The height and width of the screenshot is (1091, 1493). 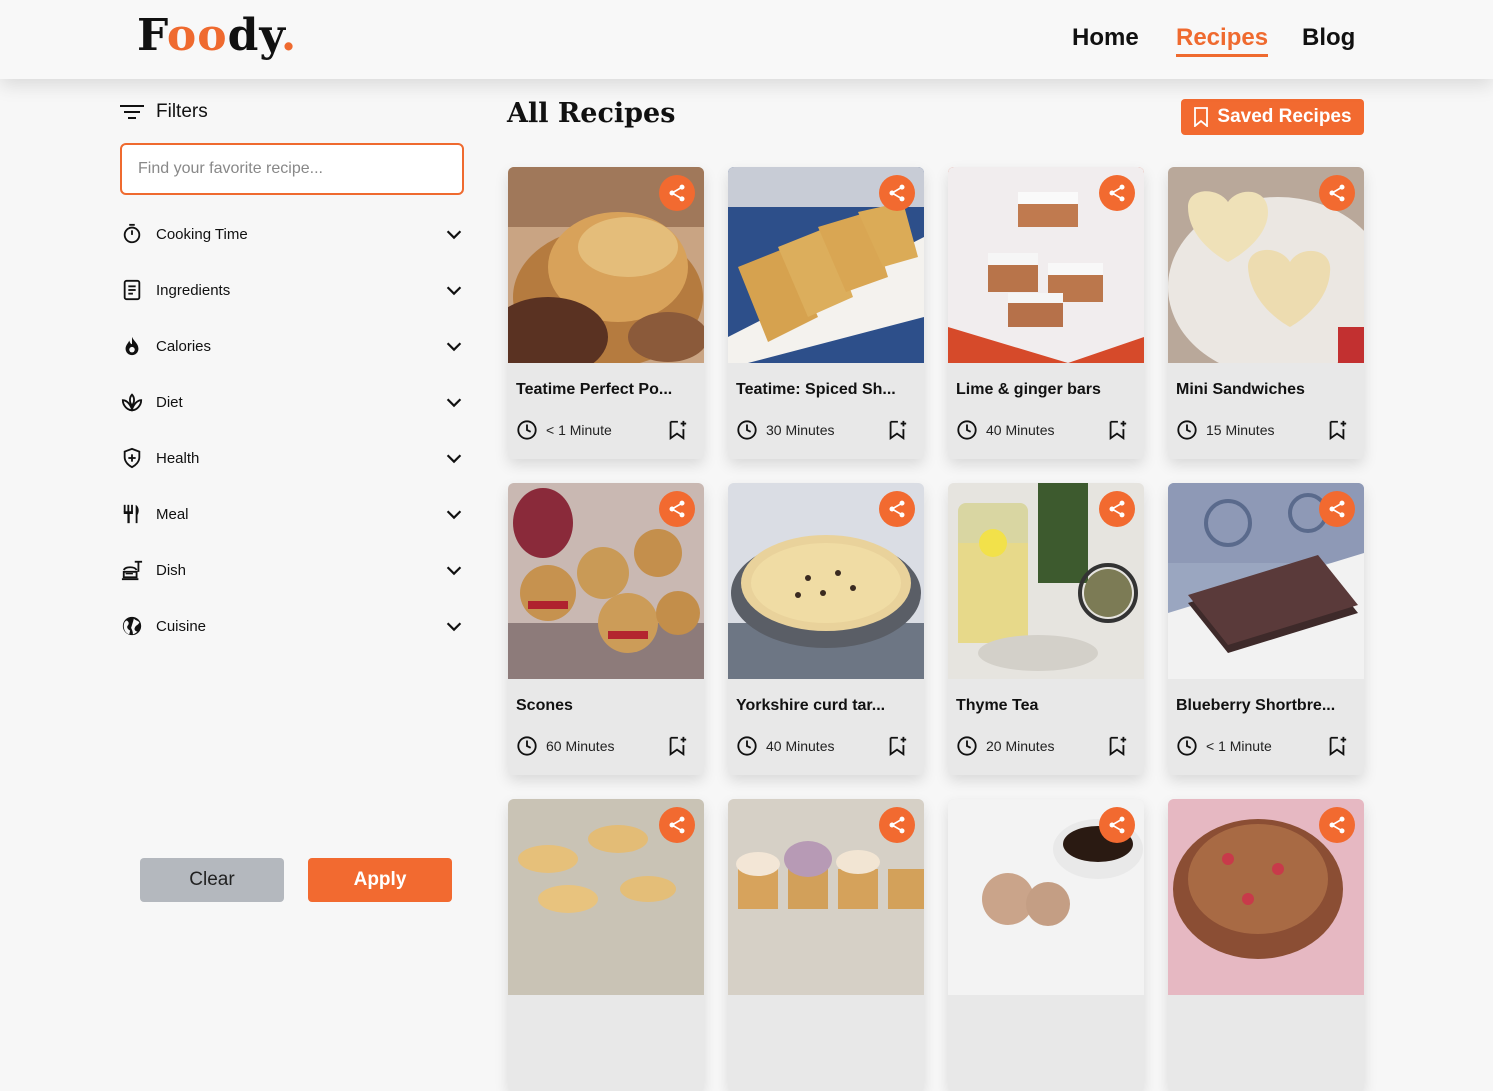 What do you see at coordinates (826, 629) in the screenshot?
I see `recipe-card: Yorkshire curd tar... 40 Minutes` at bounding box center [826, 629].